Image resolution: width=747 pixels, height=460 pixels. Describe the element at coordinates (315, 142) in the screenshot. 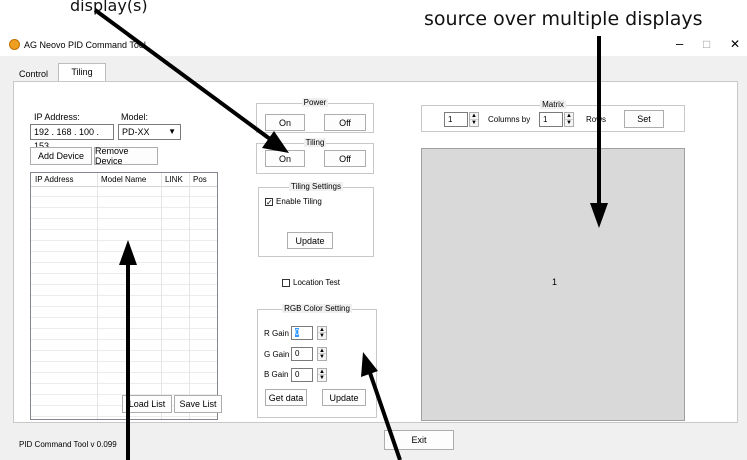

I see `tiling-group-title: Tiling` at that location.